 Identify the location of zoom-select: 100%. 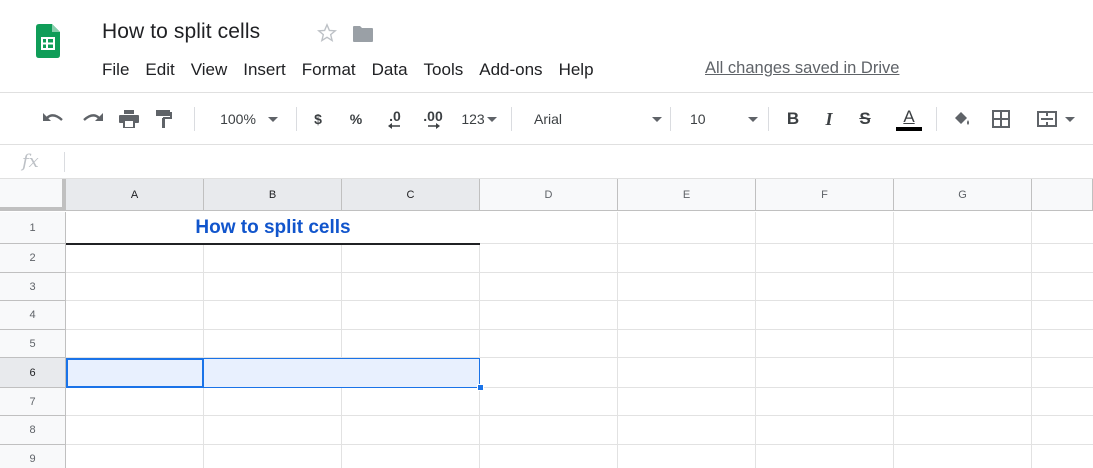
(249, 119).